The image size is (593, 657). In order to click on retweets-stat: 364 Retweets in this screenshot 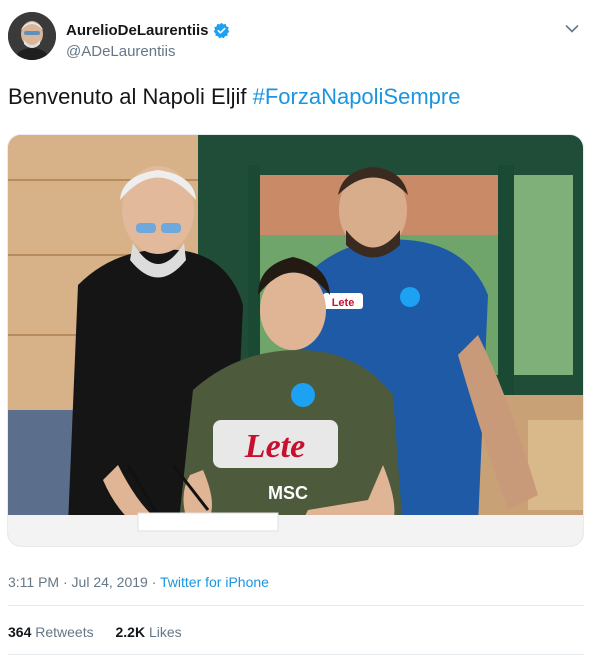, I will do `click(51, 632)`.